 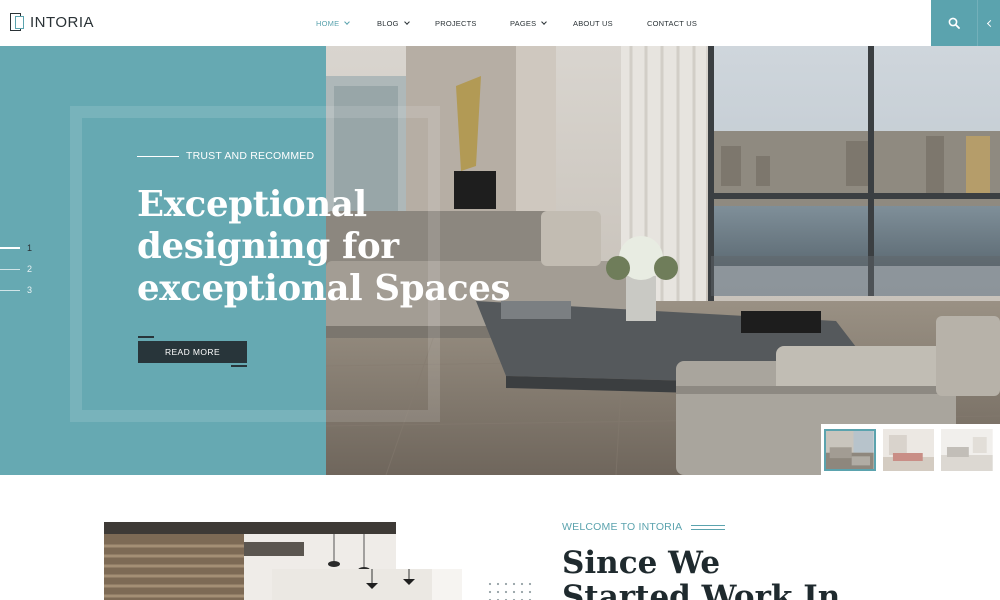 What do you see at coordinates (192, 352) in the screenshot?
I see `read-more-button: READ MORE` at bounding box center [192, 352].